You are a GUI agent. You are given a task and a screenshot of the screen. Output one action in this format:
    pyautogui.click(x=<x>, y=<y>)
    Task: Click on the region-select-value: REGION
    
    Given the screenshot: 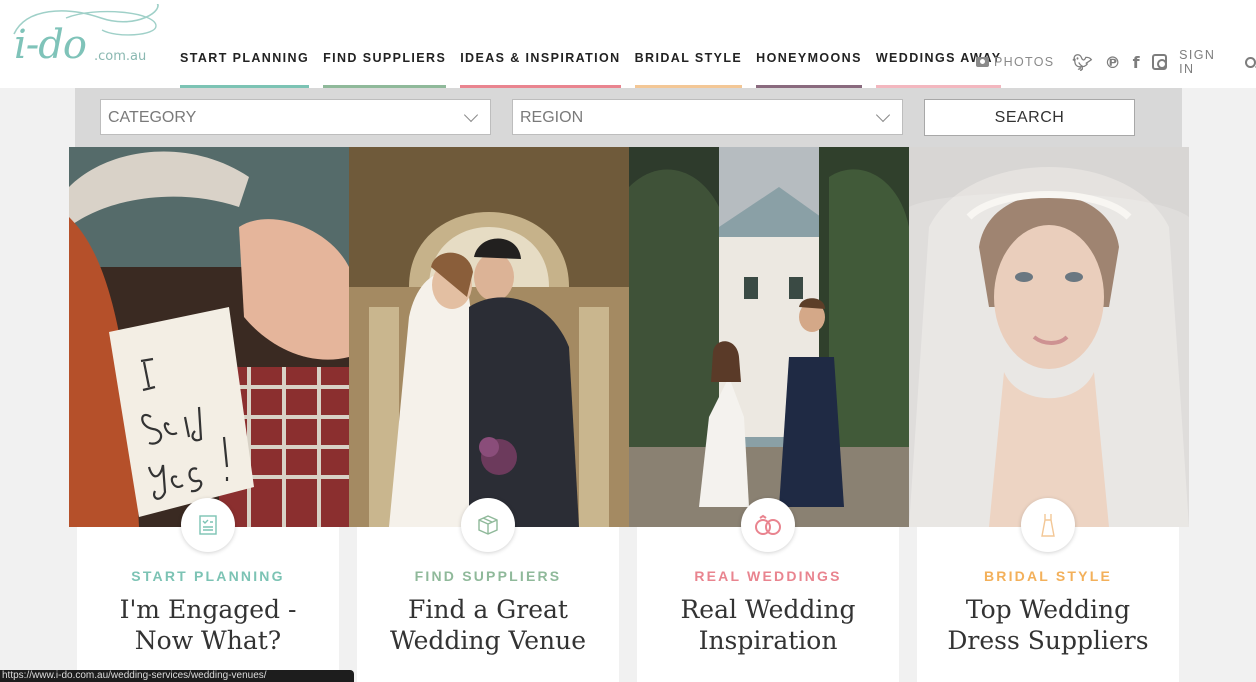 What is the action you would take?
    pyautogui.click(x=552, y=117)
    